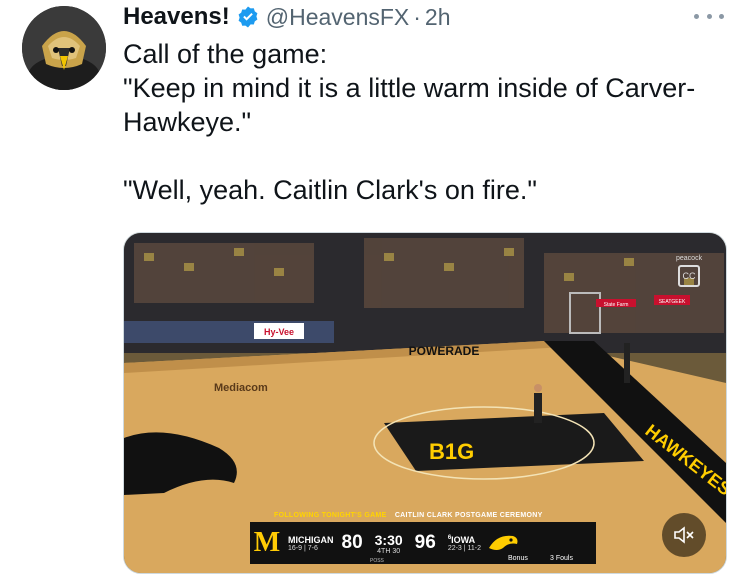 The image size is (750, 584). Describe the element at coordinates (689, 258) in the screenshot. I see `network-label: peacock` at that location.